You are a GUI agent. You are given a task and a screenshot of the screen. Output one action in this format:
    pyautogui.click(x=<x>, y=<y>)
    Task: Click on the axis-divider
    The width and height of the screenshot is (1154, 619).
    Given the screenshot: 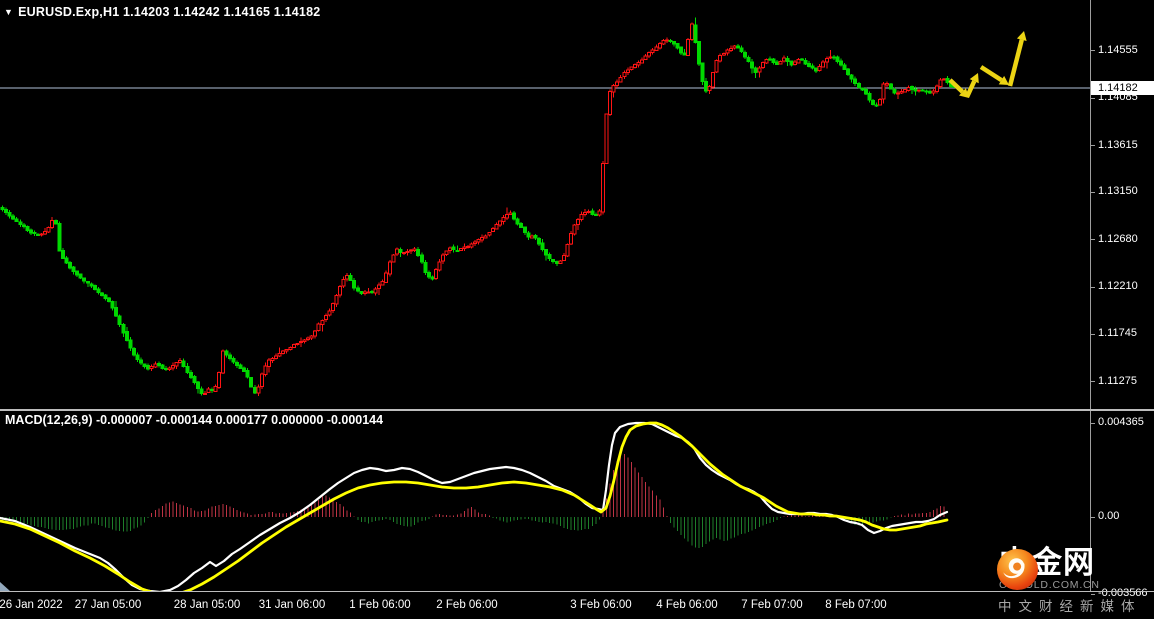 What is the action you would take?
    pyautogui.click(x=577, y=591)
    